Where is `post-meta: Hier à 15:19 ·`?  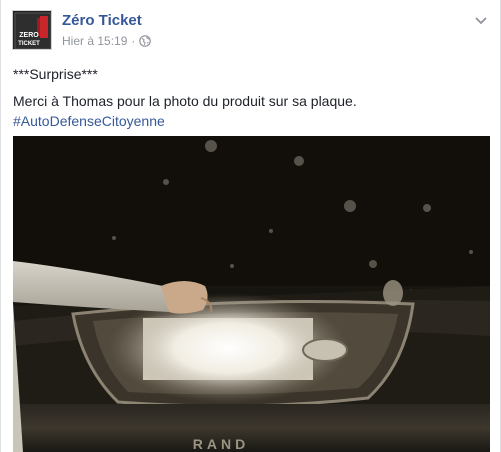 post-meta: Hier à 15:19 · is located at coordinates (107, 41).